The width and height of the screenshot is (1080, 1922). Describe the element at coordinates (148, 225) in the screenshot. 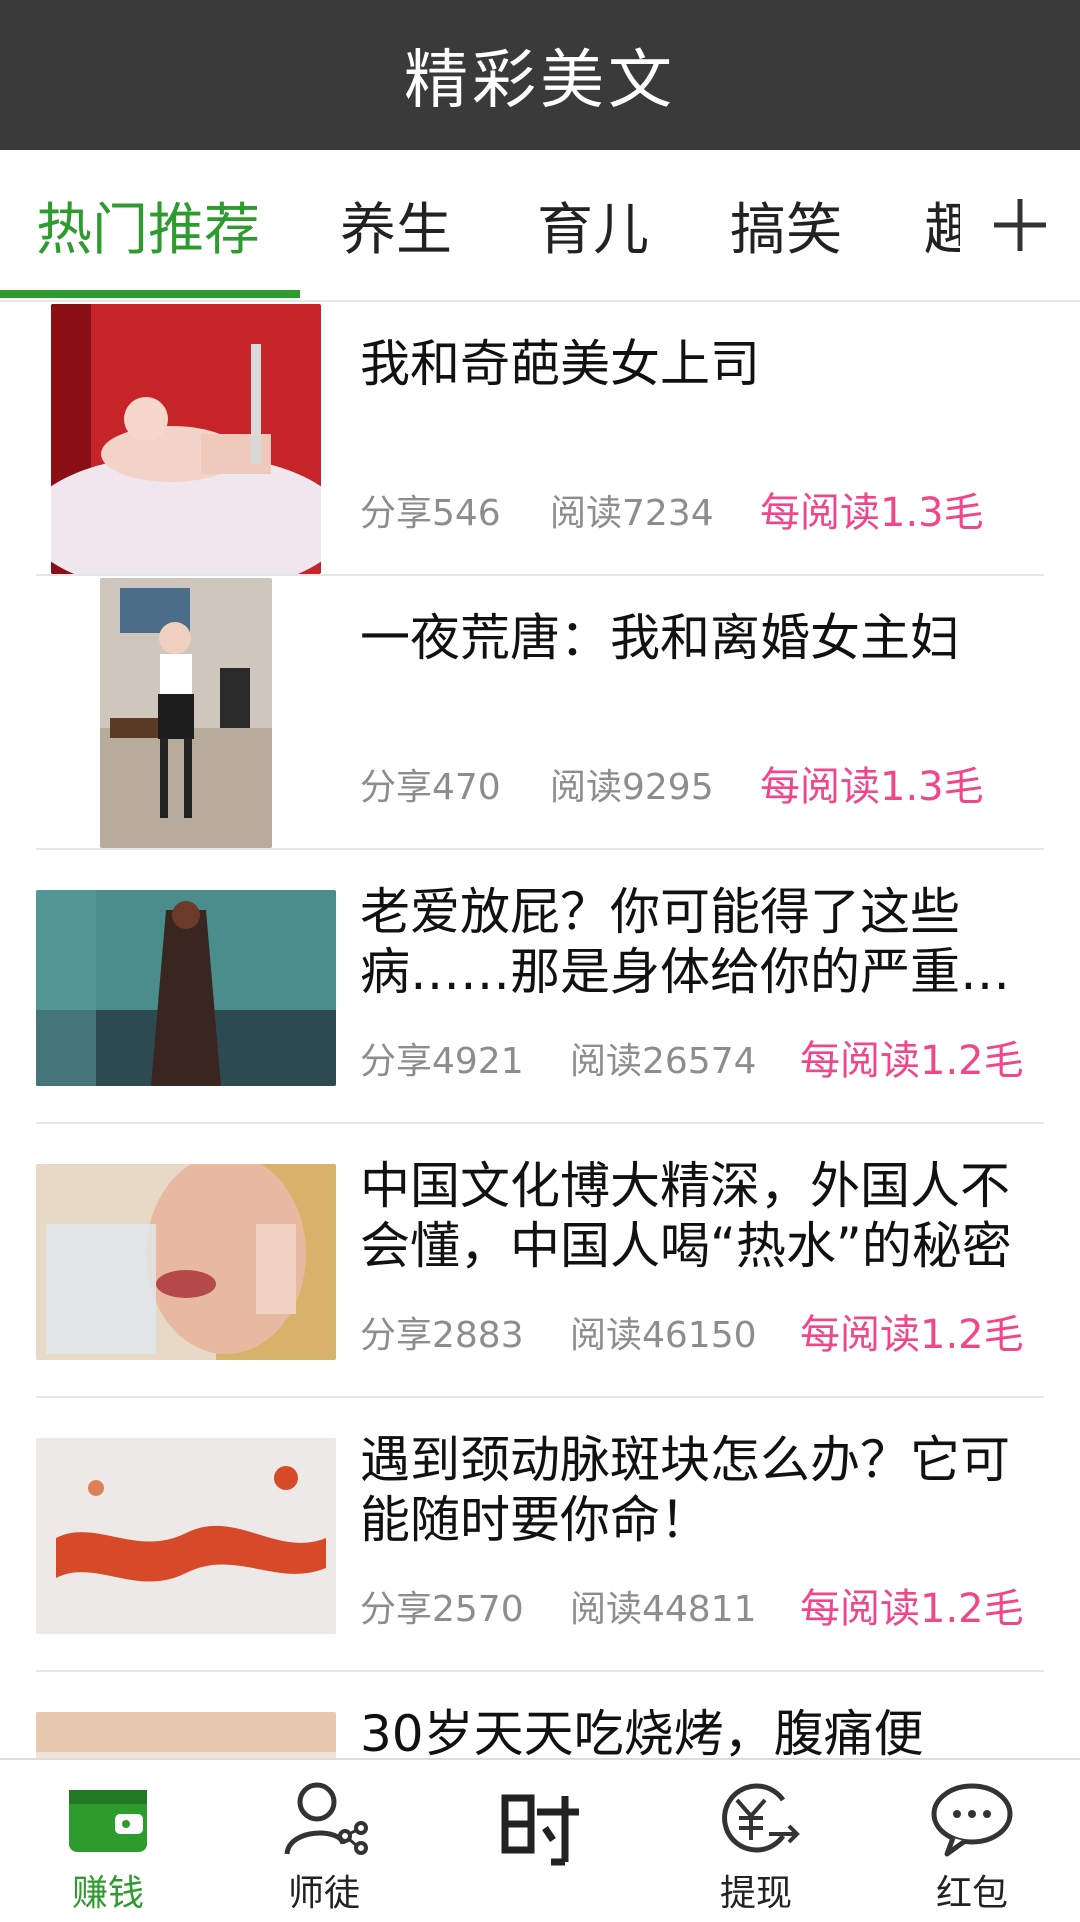

I see `tab-hot-recommend: 热门推荐` at that location.